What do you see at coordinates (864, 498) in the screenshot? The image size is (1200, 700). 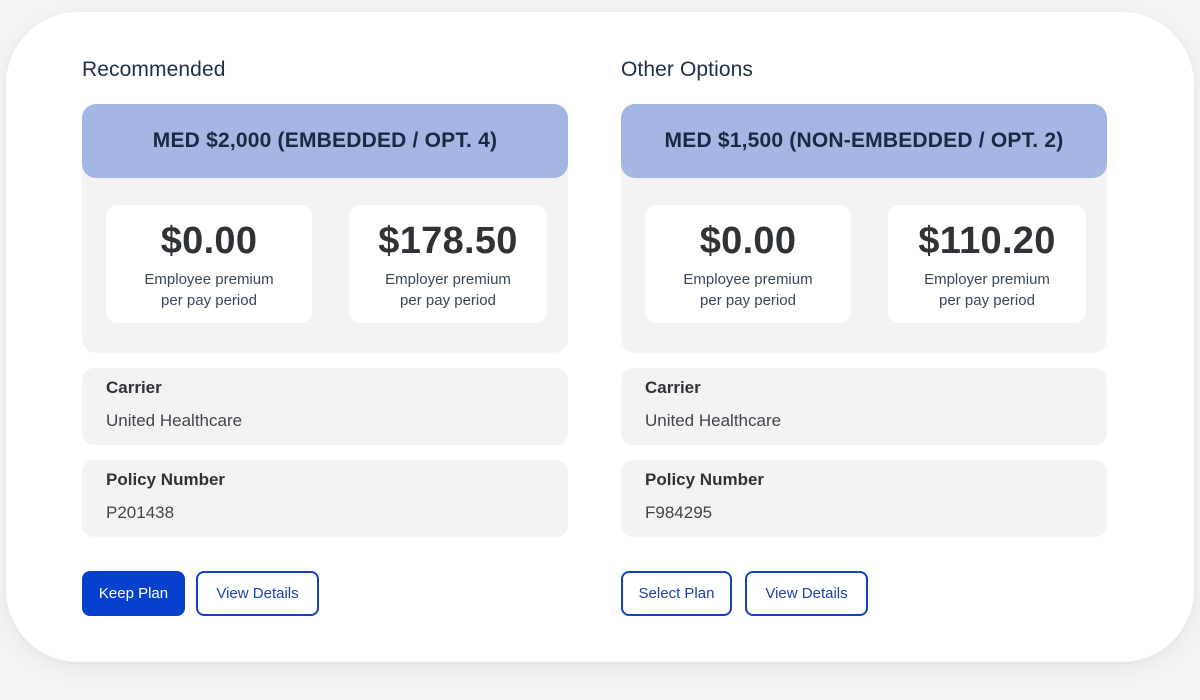 I see `policy-number-panel: Policy Number F984295` at bounding box center [864, 498].